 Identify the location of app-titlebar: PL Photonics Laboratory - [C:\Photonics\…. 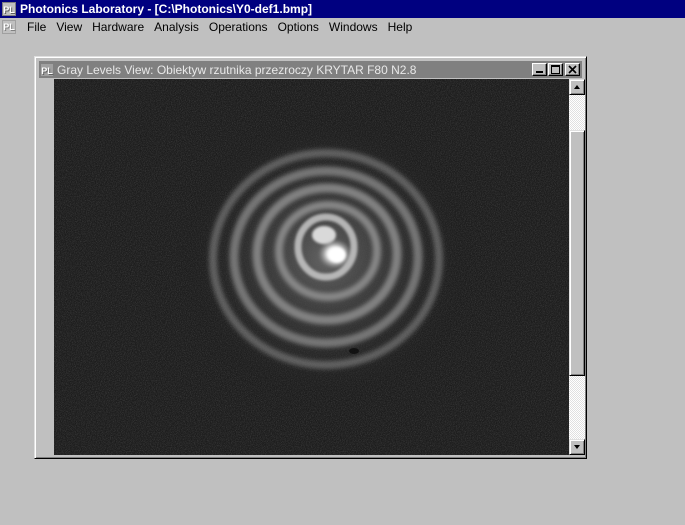
(342, 9).